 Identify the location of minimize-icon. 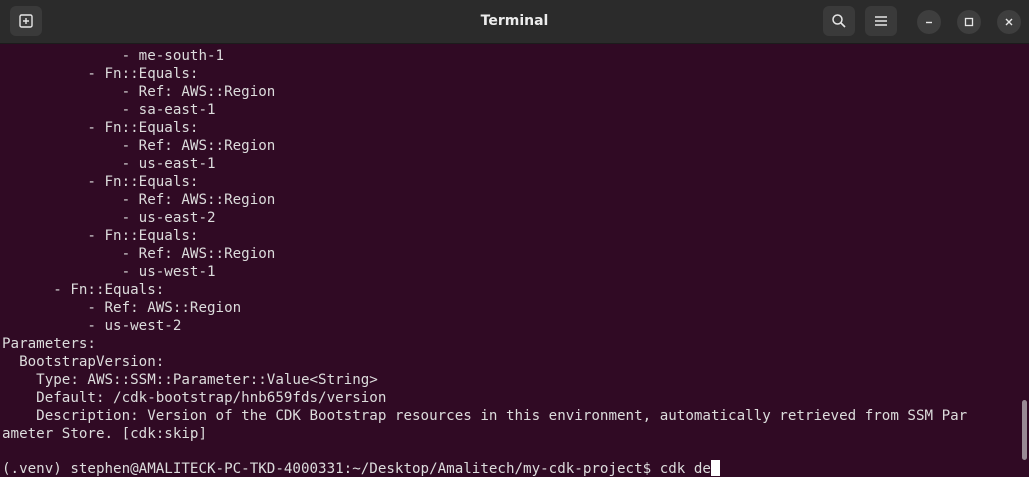
(929, 22).